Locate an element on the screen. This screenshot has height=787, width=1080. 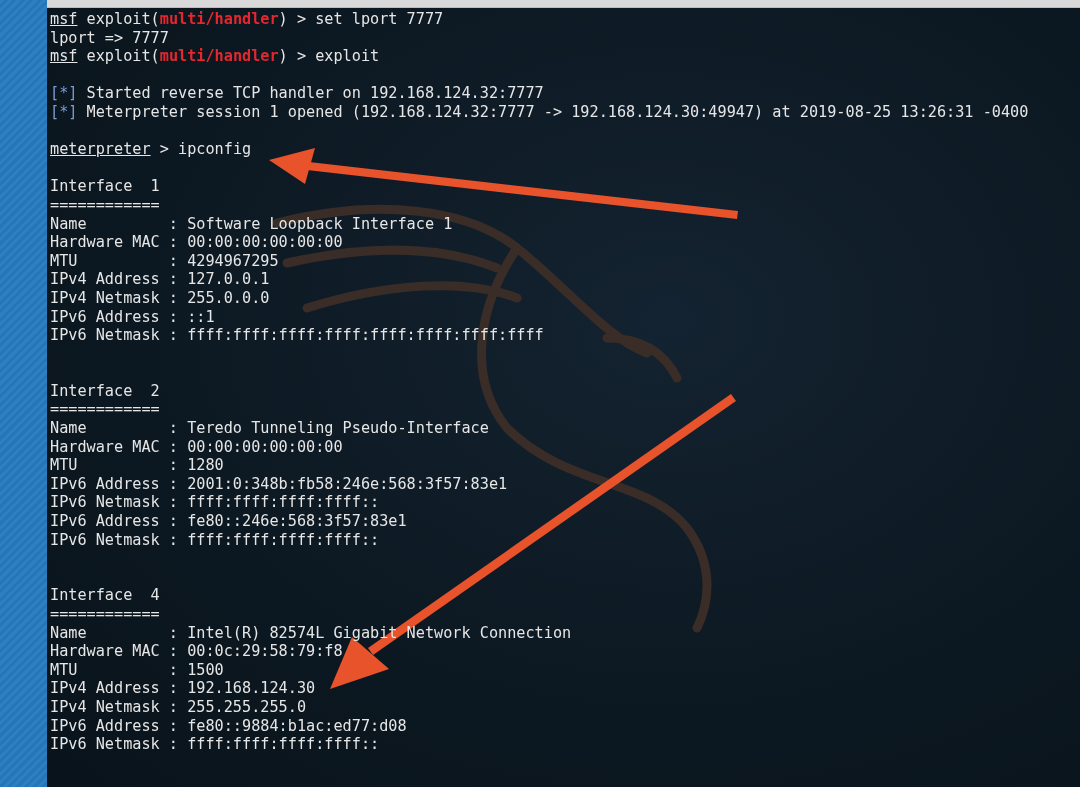
output-line: IPv4 Netmask : 255.255.255.0 is located at coordinates (178, 707).